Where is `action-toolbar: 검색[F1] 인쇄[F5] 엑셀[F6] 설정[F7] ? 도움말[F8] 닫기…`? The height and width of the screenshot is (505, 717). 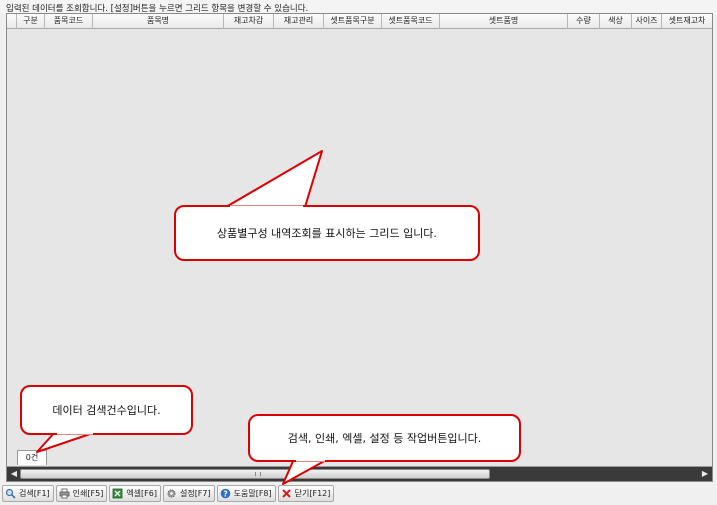 action-toolbar: 검색[F1] 인쇄[F5] 엑셀[F6] 설정[F7] ? 도움말[F8] 닫기… is located at coordinates (168, 493).